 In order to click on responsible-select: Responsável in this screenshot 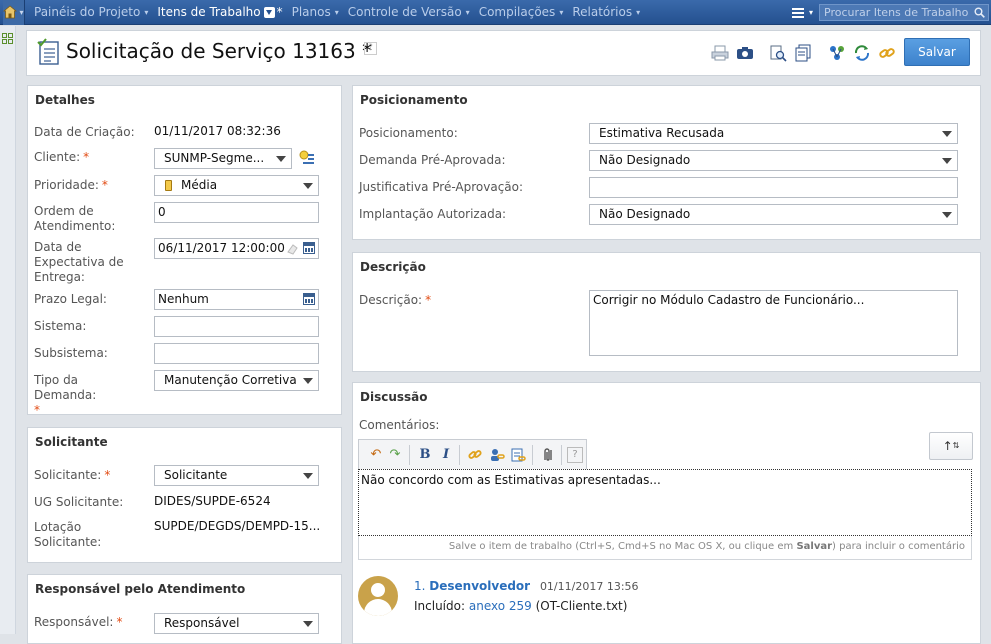, I will do `click(236, 623)`.